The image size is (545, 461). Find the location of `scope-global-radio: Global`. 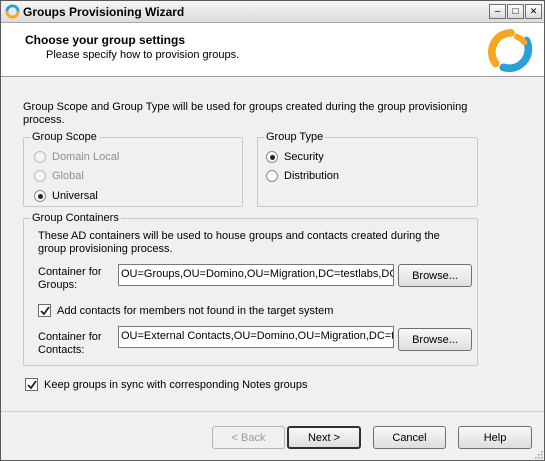

scope-global-radio: Global is located at coordinates (59, 176).